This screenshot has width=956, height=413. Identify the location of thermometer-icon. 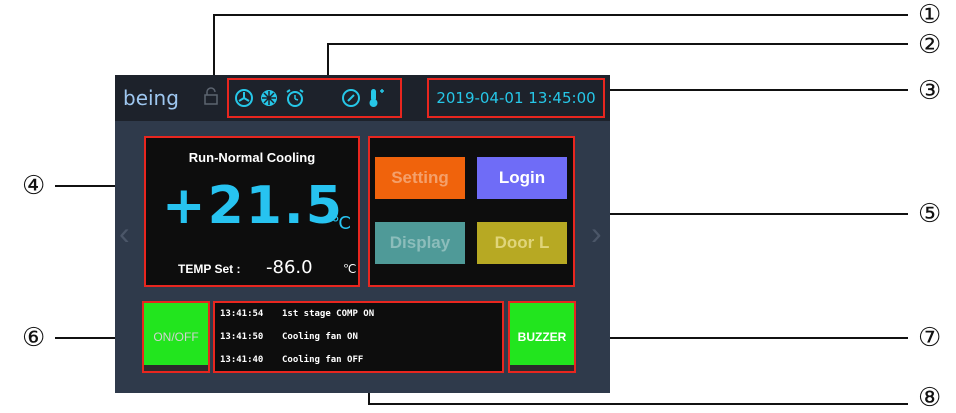
(376, 100).